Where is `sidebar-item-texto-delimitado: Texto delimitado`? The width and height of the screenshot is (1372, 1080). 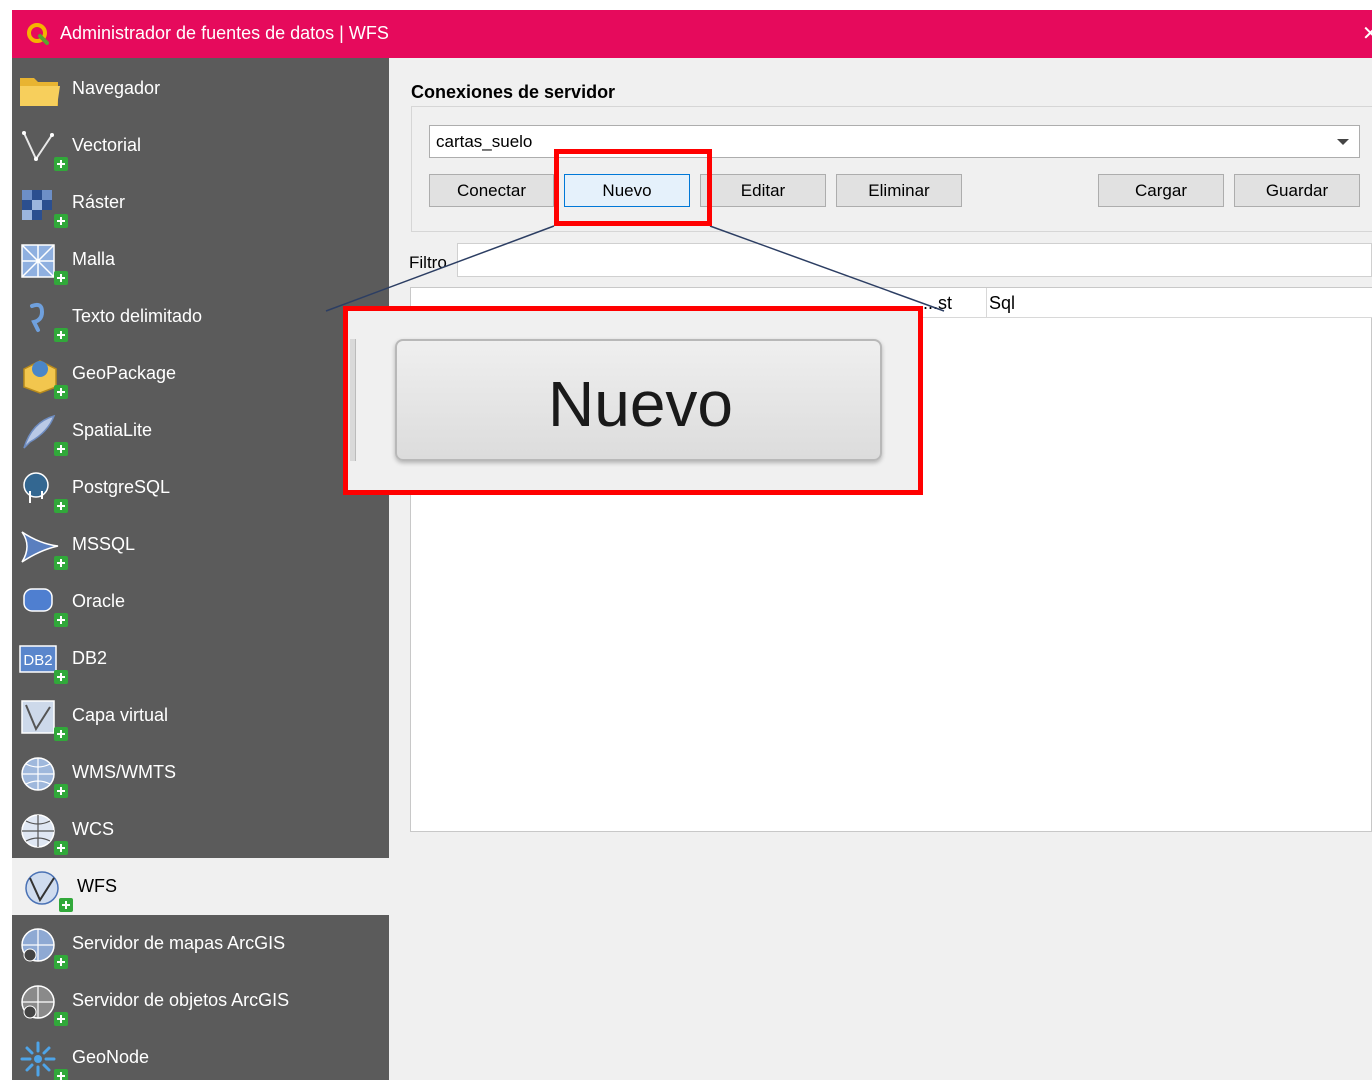 sidebar-item-texto-delimitado: Texto delimitado is located at coordinates (200, 316).